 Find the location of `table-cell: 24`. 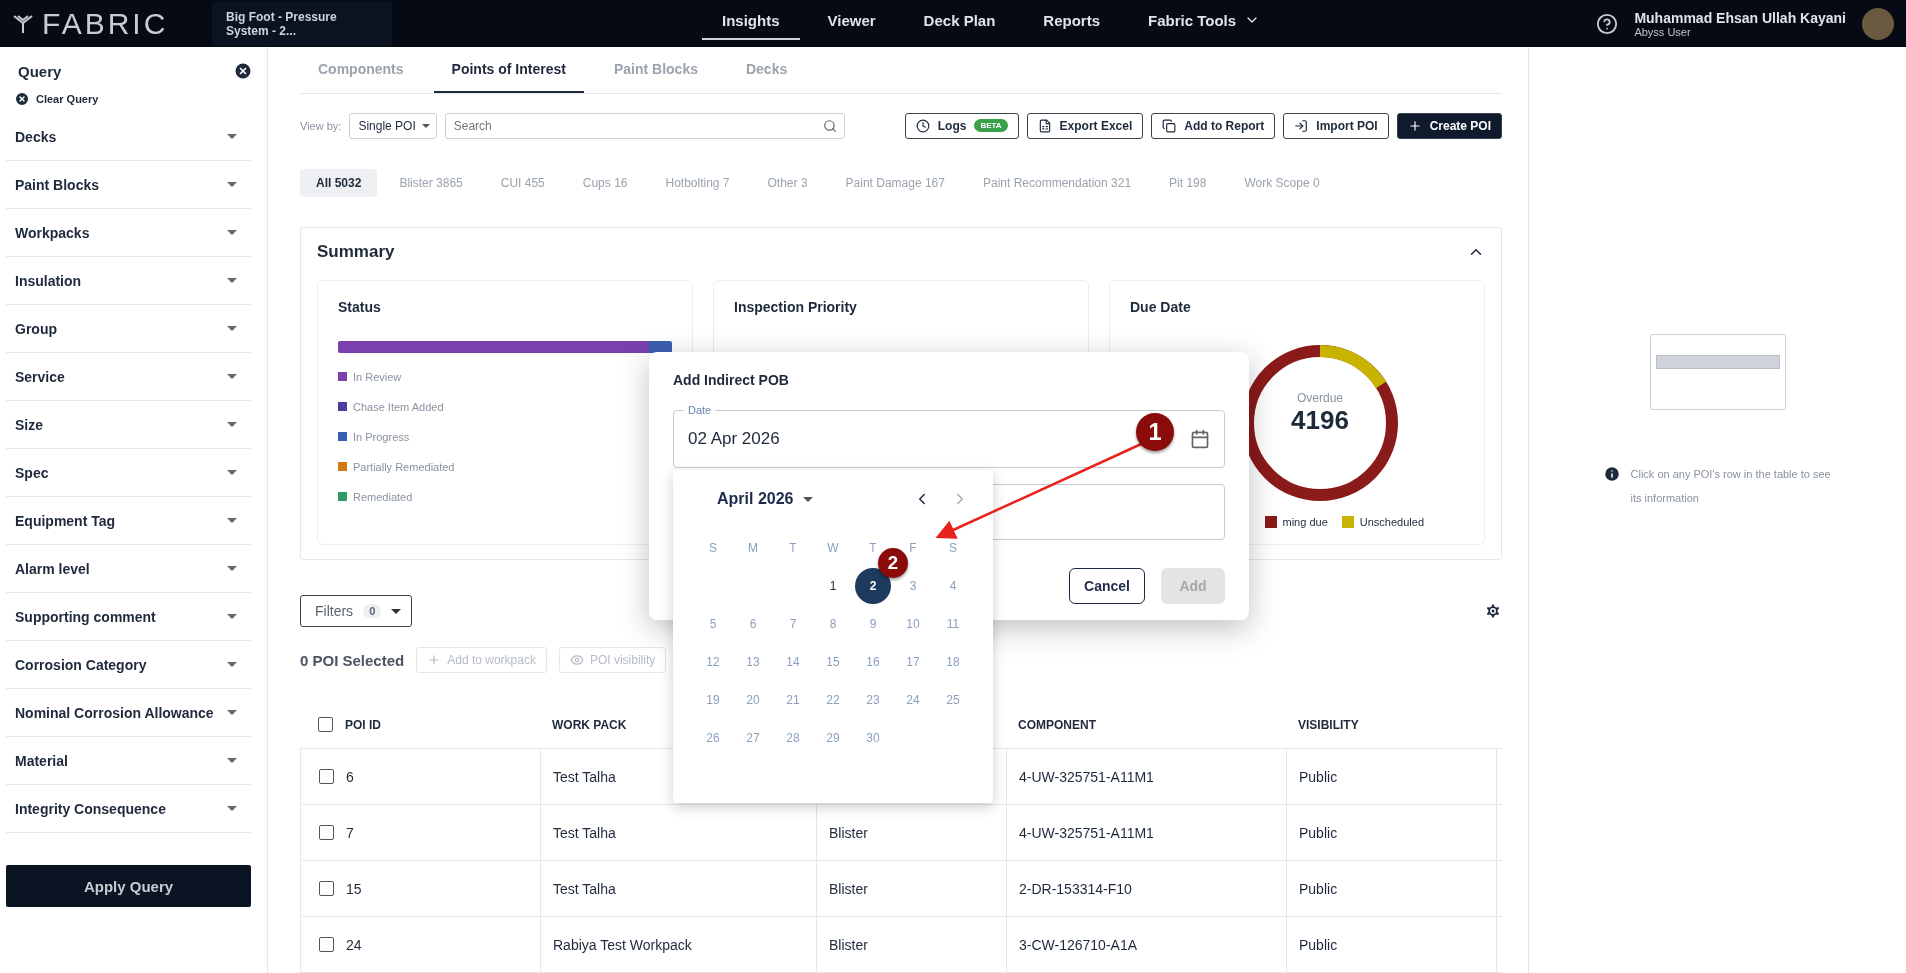

table-cell: 24 is located at coordinates (354, 944).